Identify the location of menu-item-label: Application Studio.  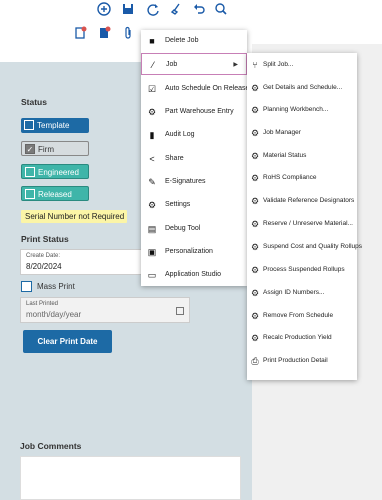
(193, 274).